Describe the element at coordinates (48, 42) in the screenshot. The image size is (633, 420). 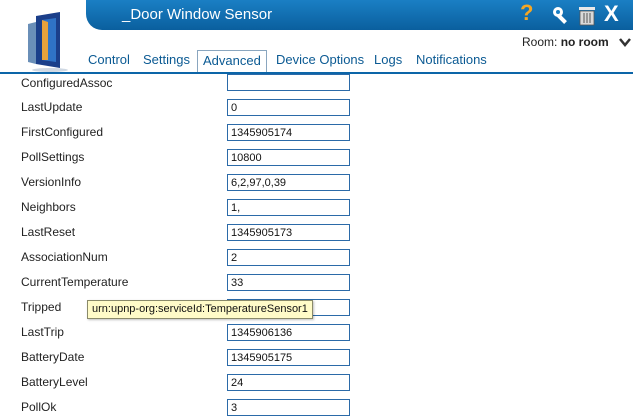
I see `door-device-icon` at that location.